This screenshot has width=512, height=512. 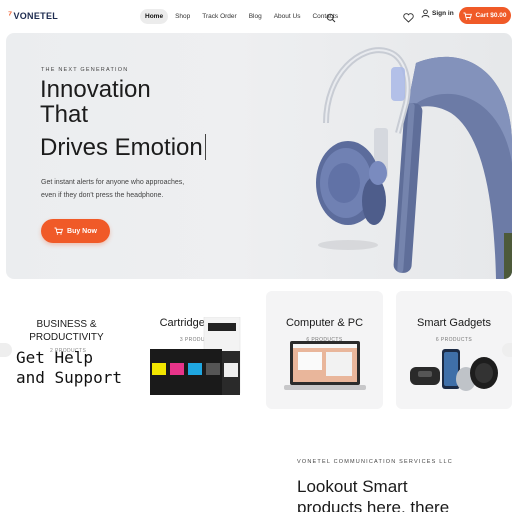 What do you see at coordinates (123, 118) in the screenshot?
I see `hero-headline: Innovation That Drives Emotion` at bounding box center [123, 118].